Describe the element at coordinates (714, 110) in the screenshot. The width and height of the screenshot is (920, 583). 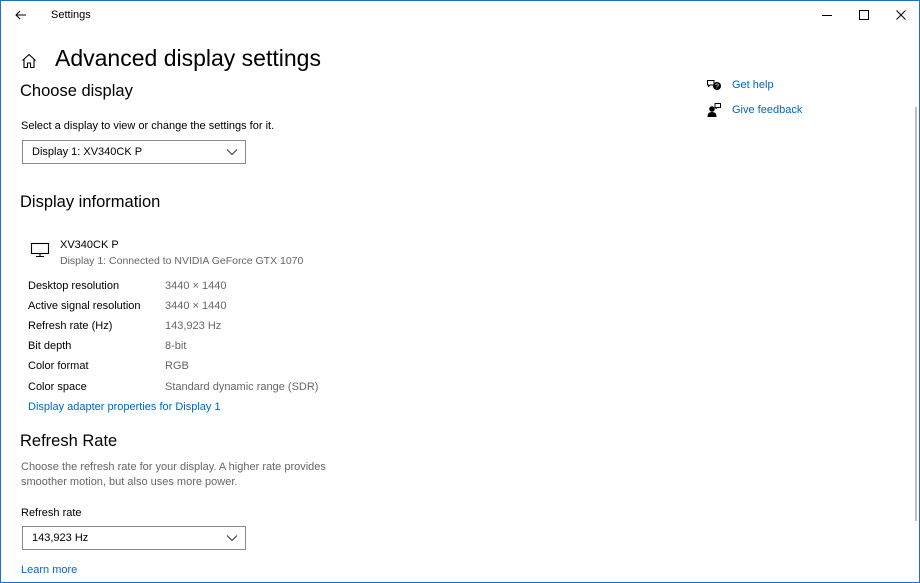
I see `feedback-person-icon` at that location.